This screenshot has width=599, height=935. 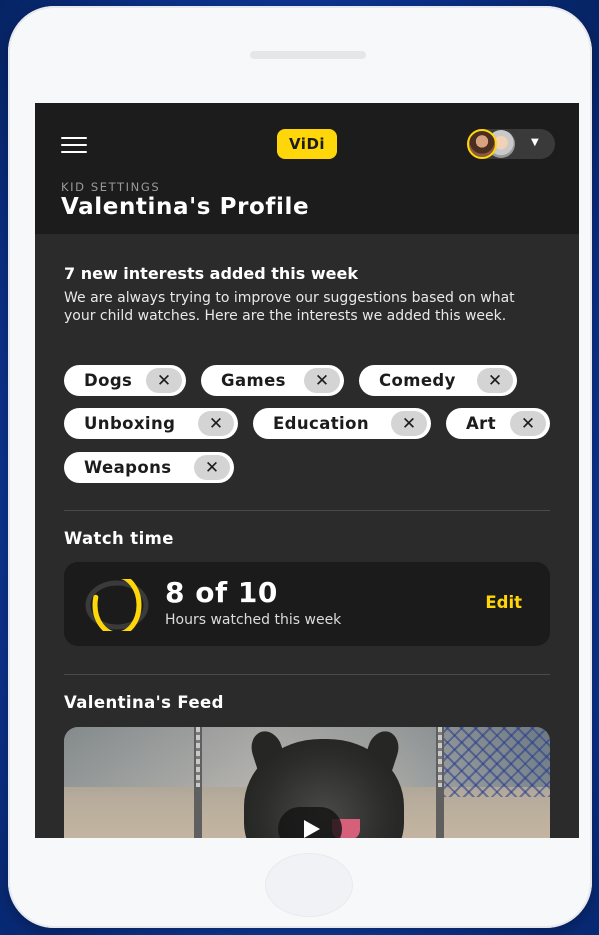 I want to click on hamburger-menu-icon, so click(x=74, y=145).